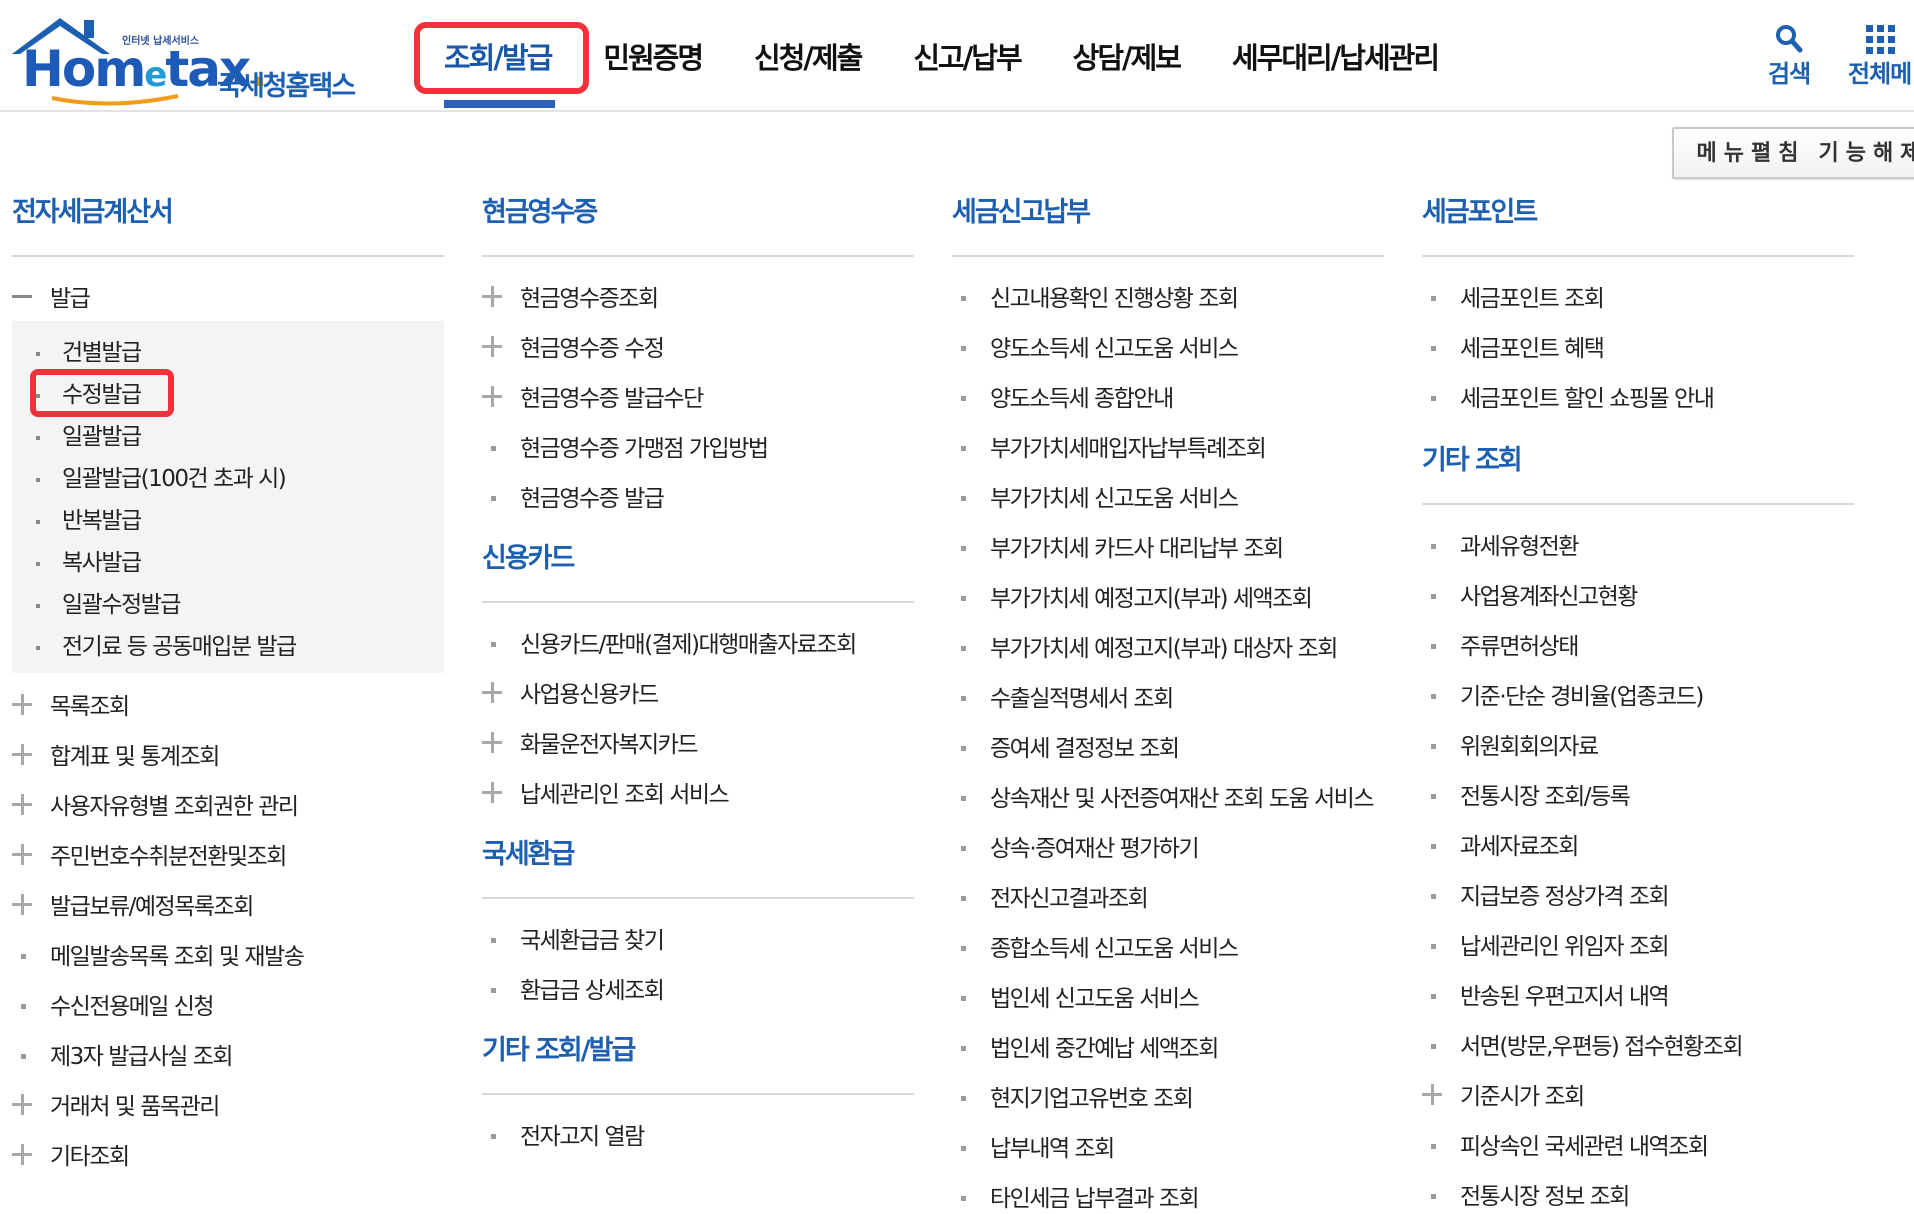  I want to click on section-title: 국세환급, so click(698, 855).